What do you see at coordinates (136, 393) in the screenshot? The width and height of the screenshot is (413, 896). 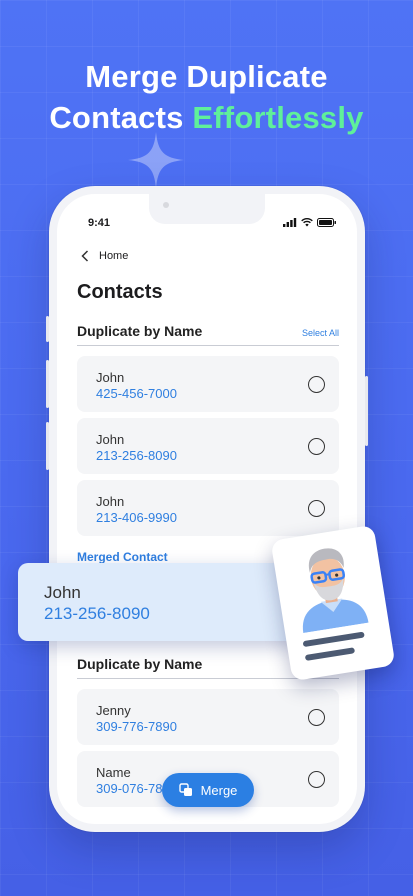 I see `contact-phone: 425-456-7000` at bounding box center [136, 393].